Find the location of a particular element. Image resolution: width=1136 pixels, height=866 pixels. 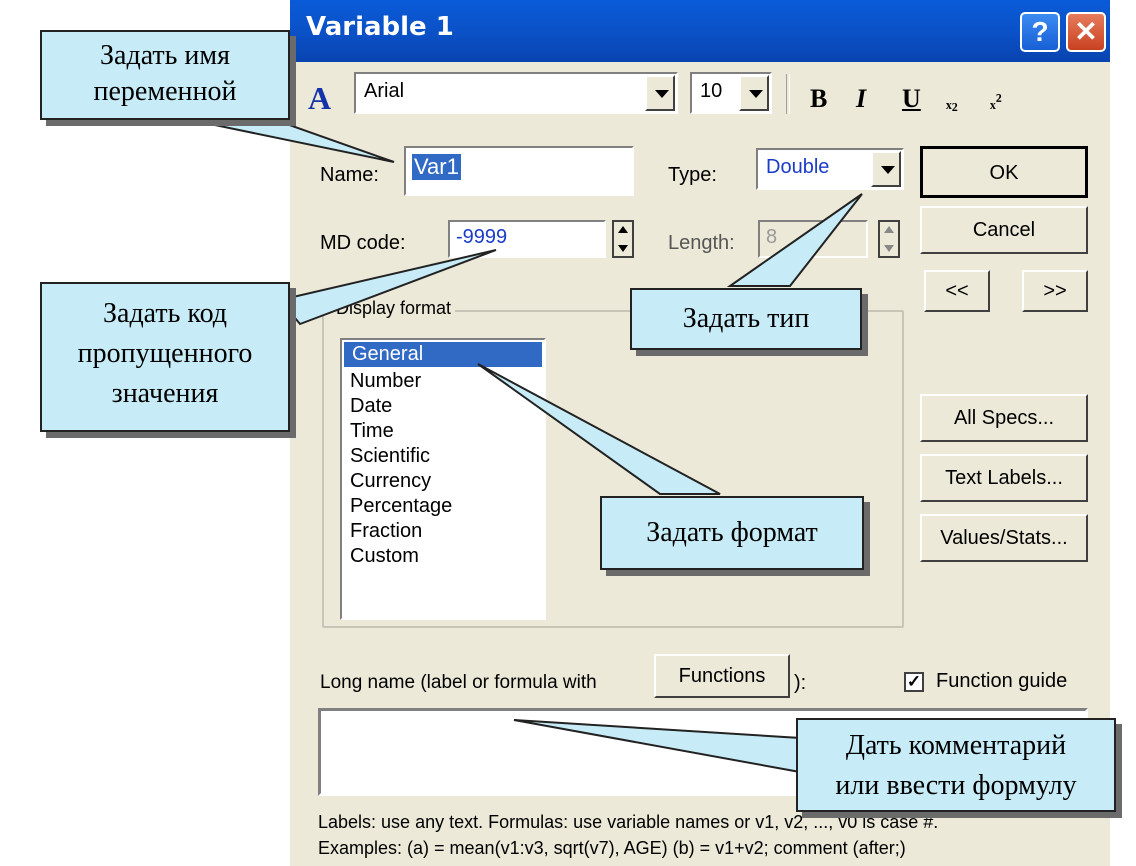

callout-md-code: Задать код пропущенного значения is located at coordinates (165, 357).